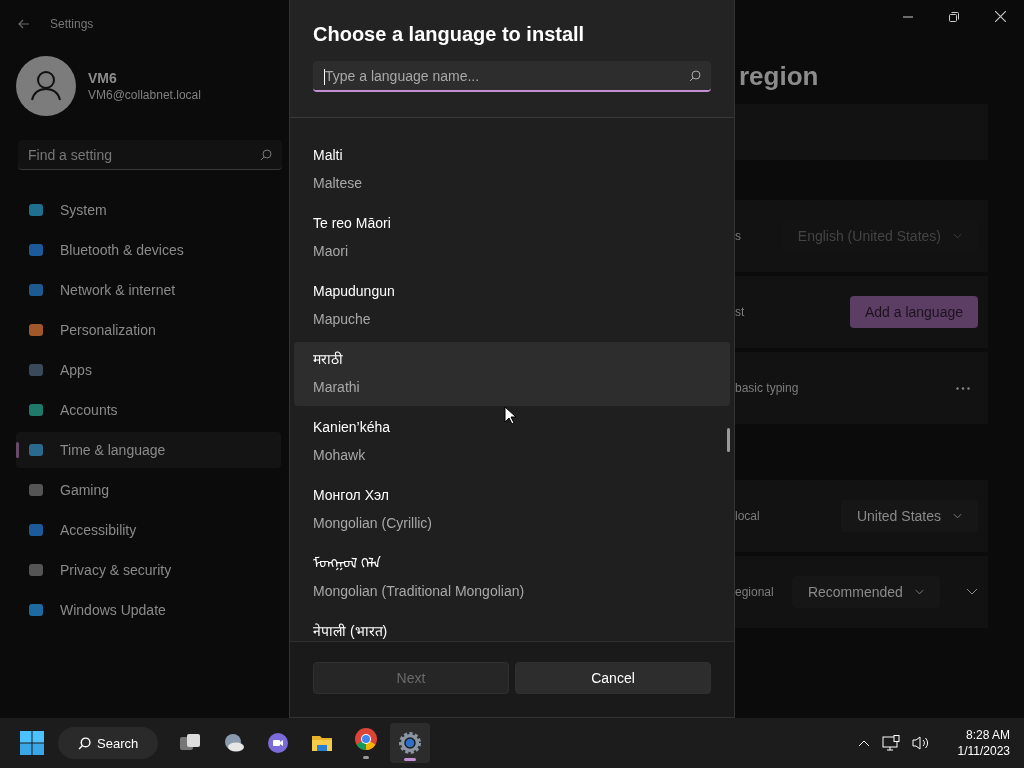  I want to click on language-item: Монгол Хэл Mongolian (Cyrillic), so click(512, 510).